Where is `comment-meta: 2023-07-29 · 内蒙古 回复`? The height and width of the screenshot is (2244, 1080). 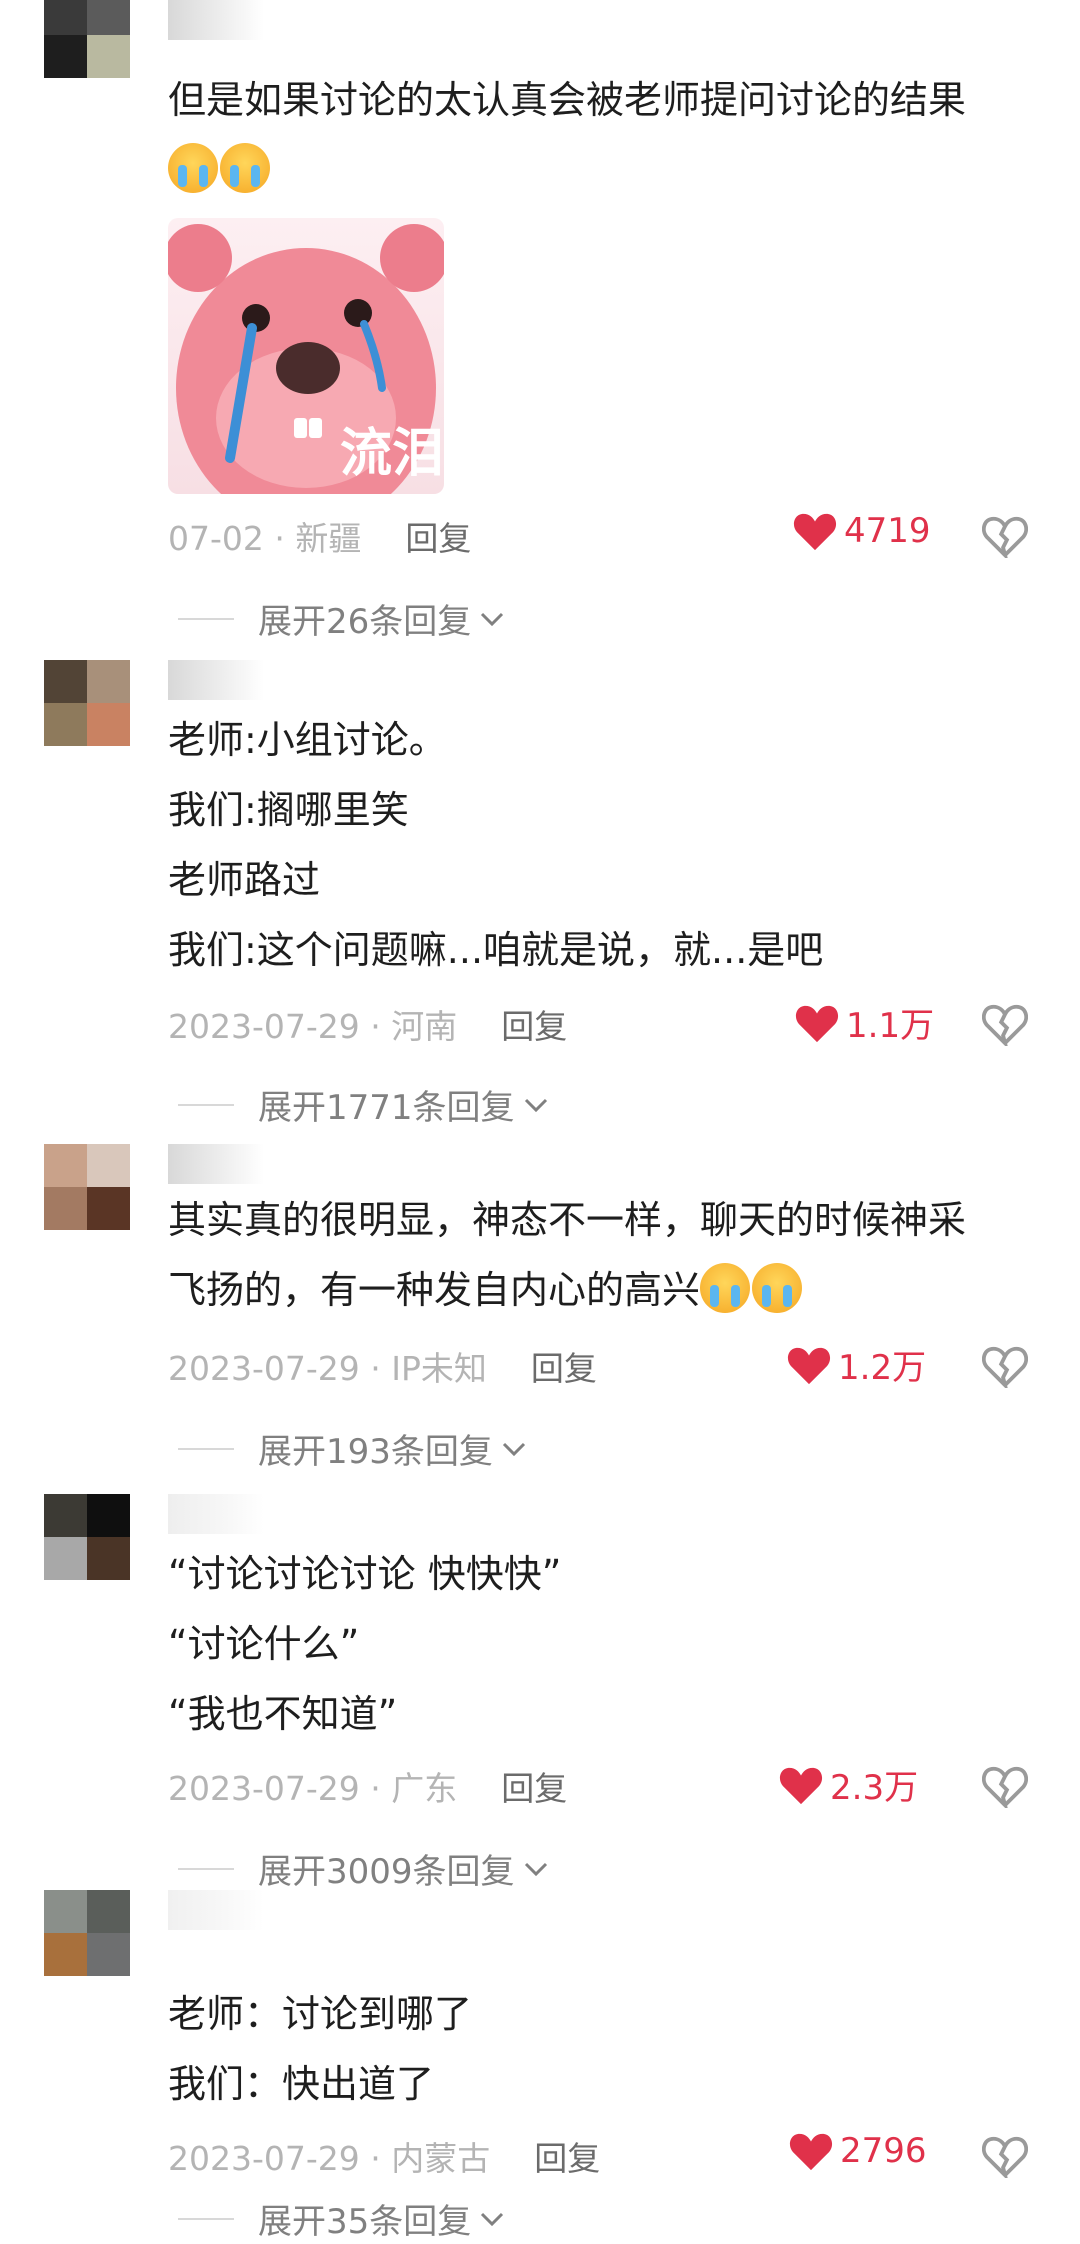
comment-meta: 2023-07-29 · 内蒙古 回复 is located at coordinates (384, 2156).